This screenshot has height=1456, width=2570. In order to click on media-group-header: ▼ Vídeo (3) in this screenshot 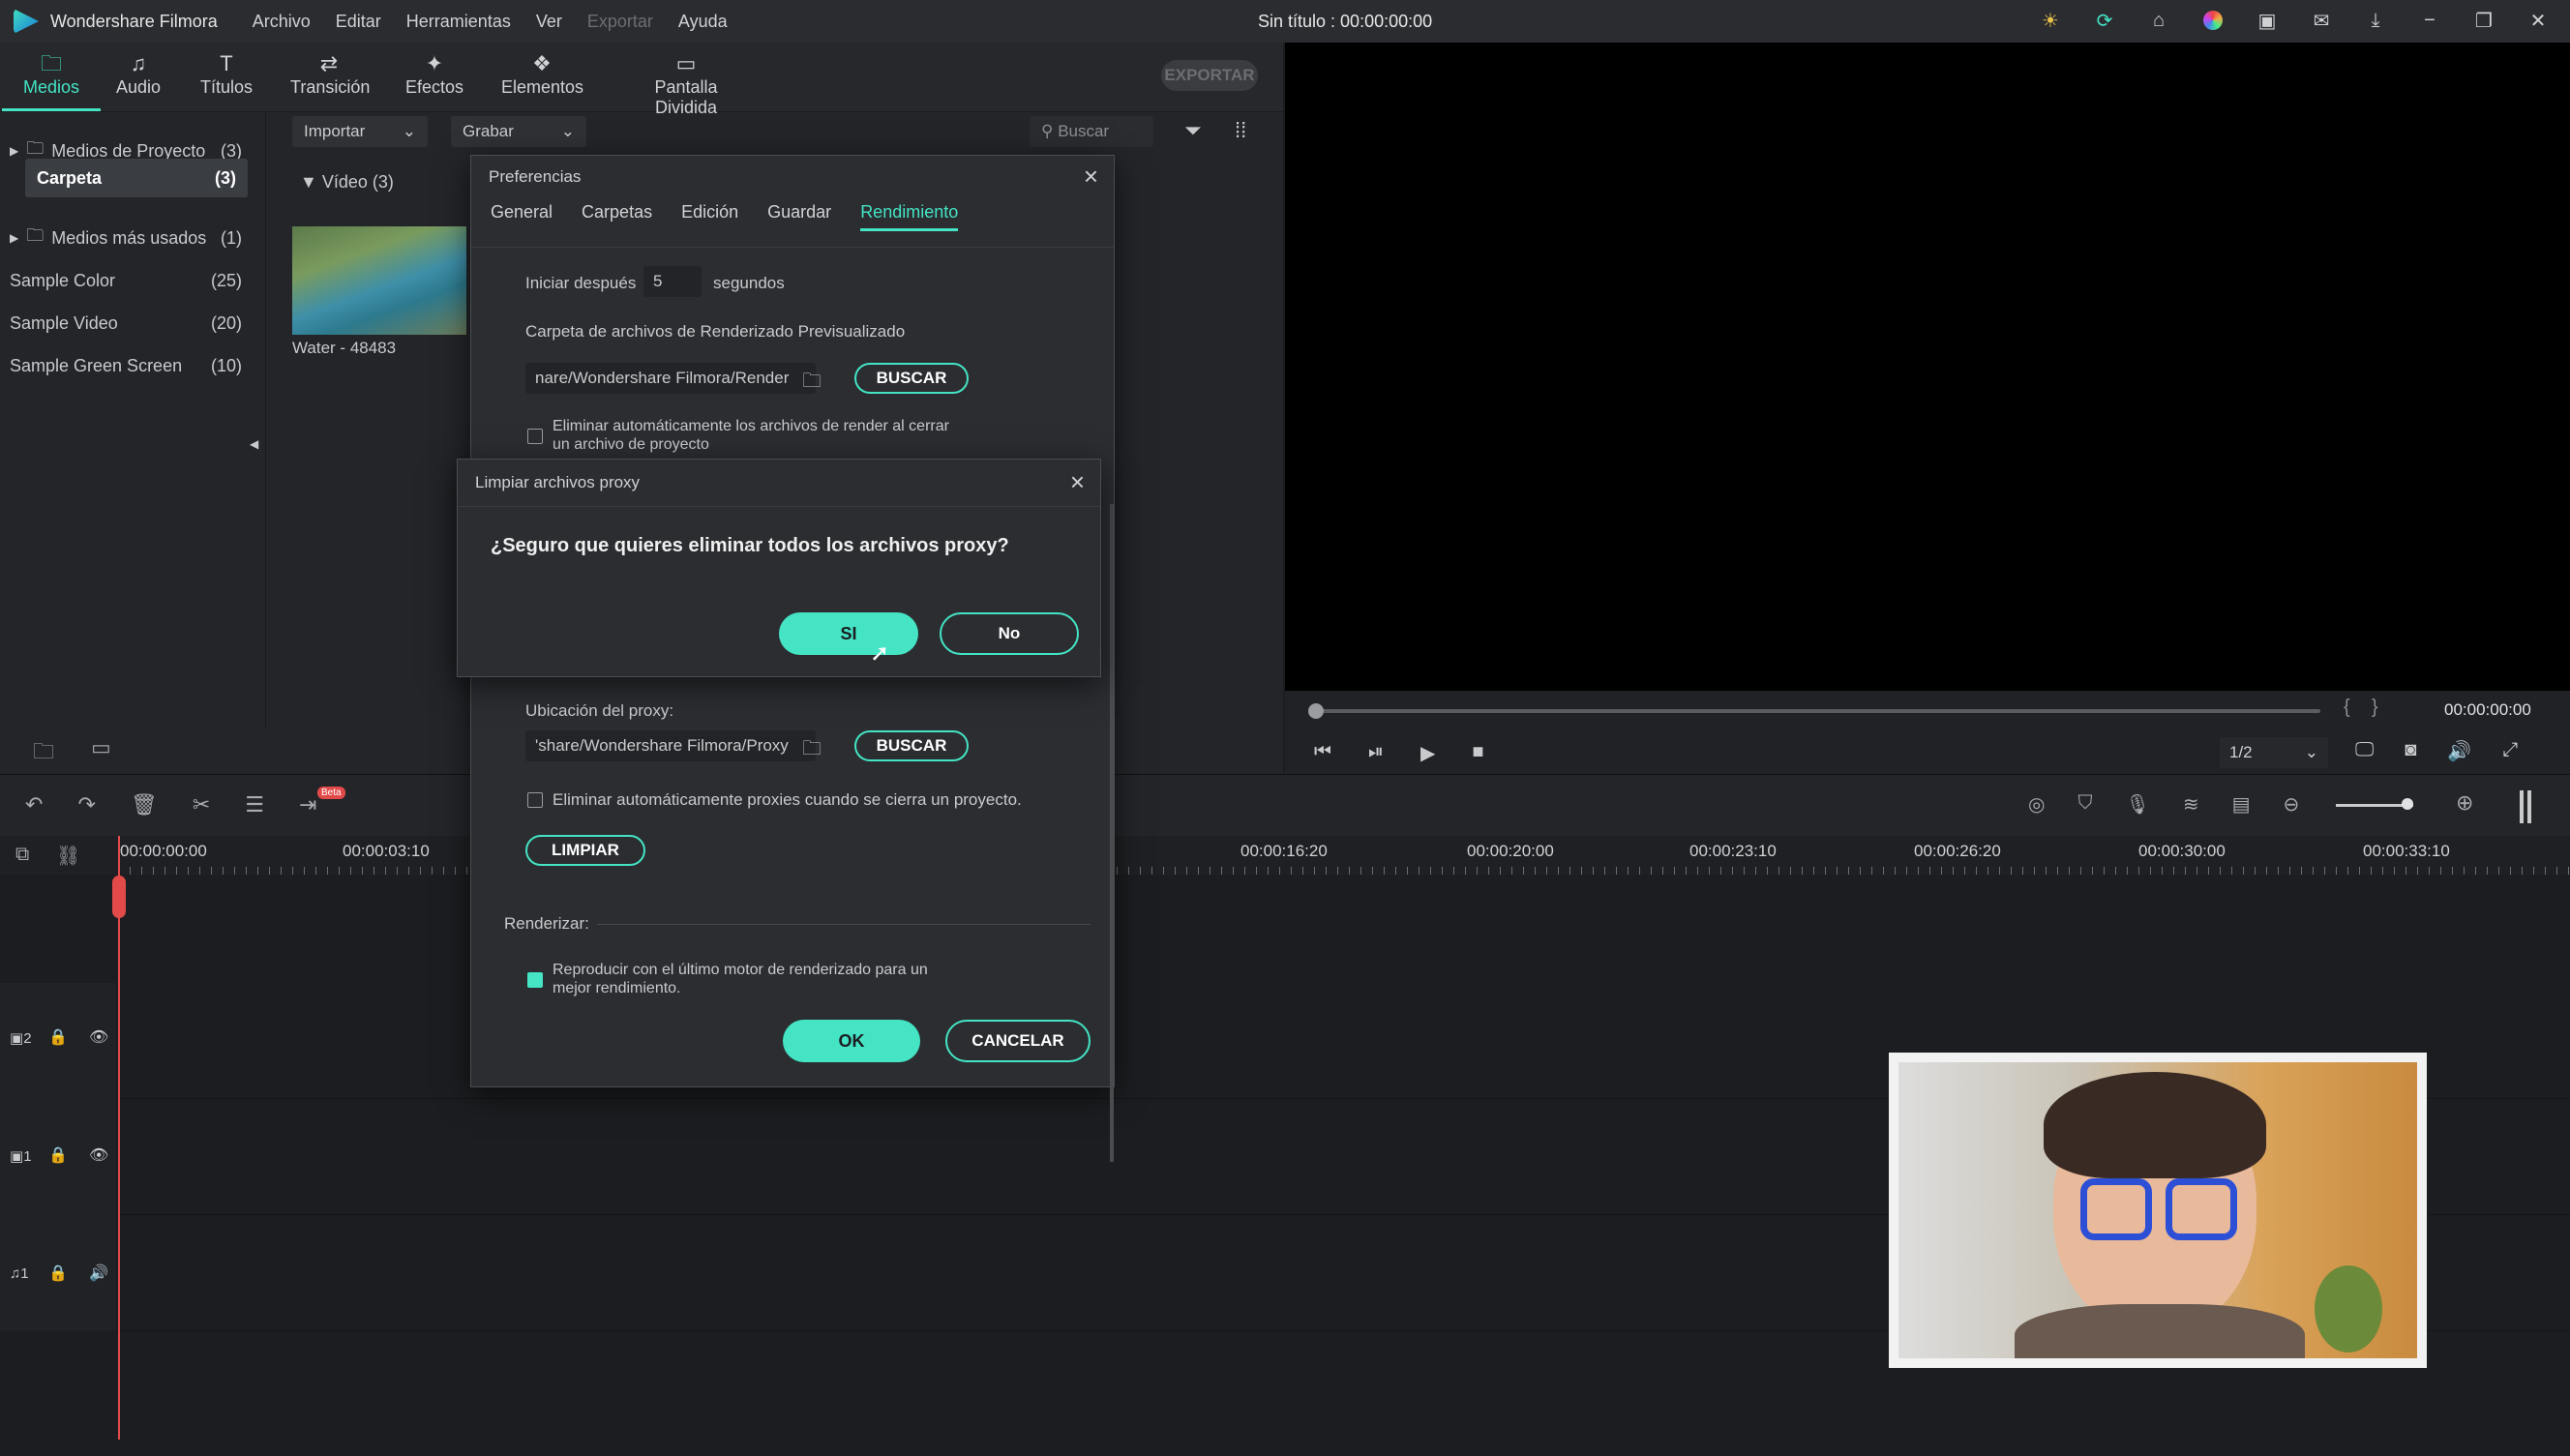, I will do `click(347, 182)`.